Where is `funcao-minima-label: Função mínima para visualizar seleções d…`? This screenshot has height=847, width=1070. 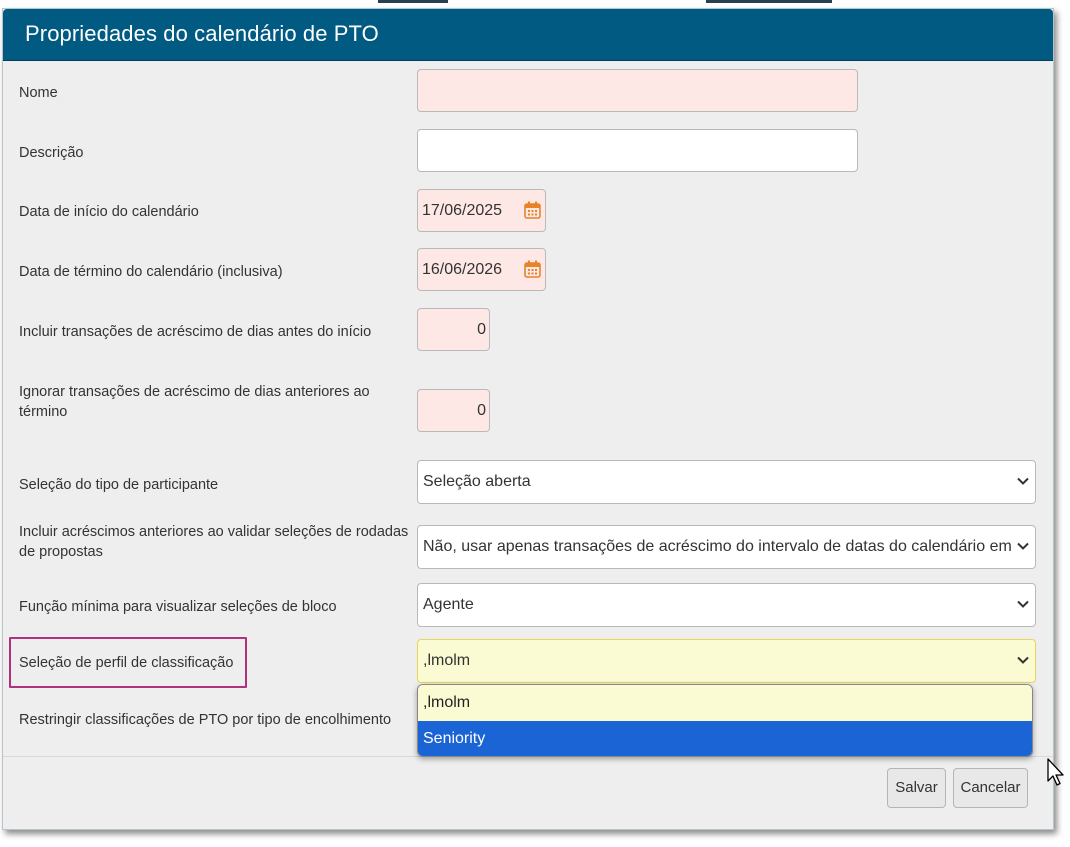
funcao-minima-label: Função mínima para visualizar seleções d… is located at coordinates (178, 607).